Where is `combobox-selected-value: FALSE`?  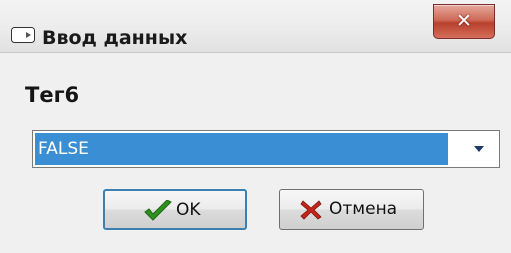
combobox-selected-value: FALSE is located at coordinates (241, 149).